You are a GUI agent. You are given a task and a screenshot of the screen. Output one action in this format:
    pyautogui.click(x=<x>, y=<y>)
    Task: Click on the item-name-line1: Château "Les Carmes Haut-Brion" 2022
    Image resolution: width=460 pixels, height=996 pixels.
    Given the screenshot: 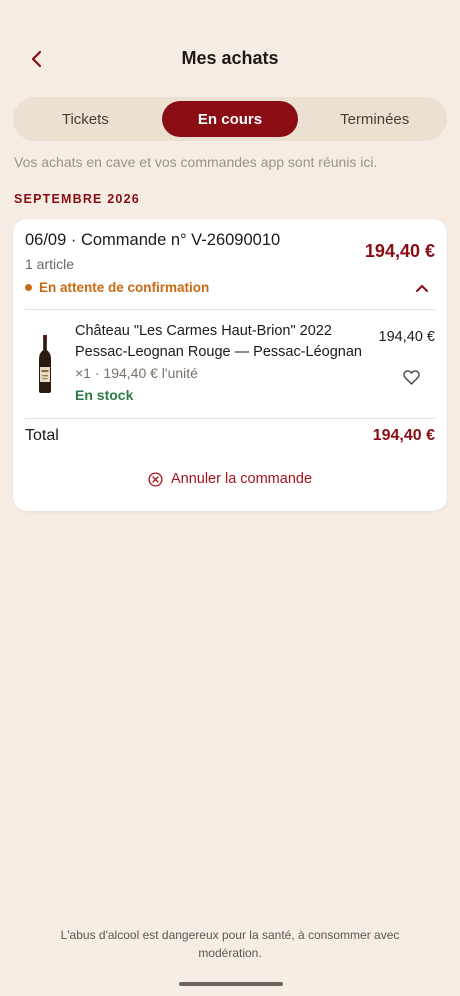 What is the action you would take?
    pyautogui.click(x=203, y=331)
    